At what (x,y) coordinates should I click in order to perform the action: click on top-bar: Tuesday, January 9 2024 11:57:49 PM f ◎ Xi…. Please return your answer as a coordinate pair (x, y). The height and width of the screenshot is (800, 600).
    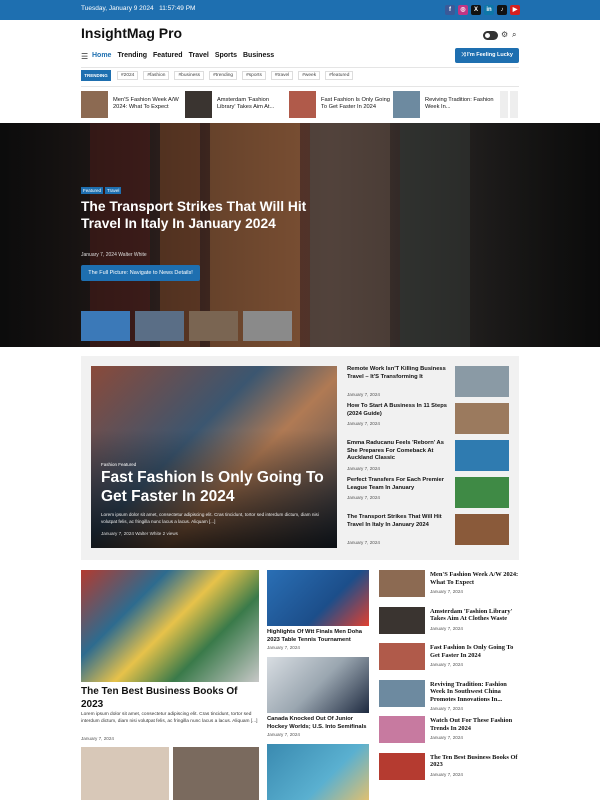
    Looking at the image, I should click on (300, 10).